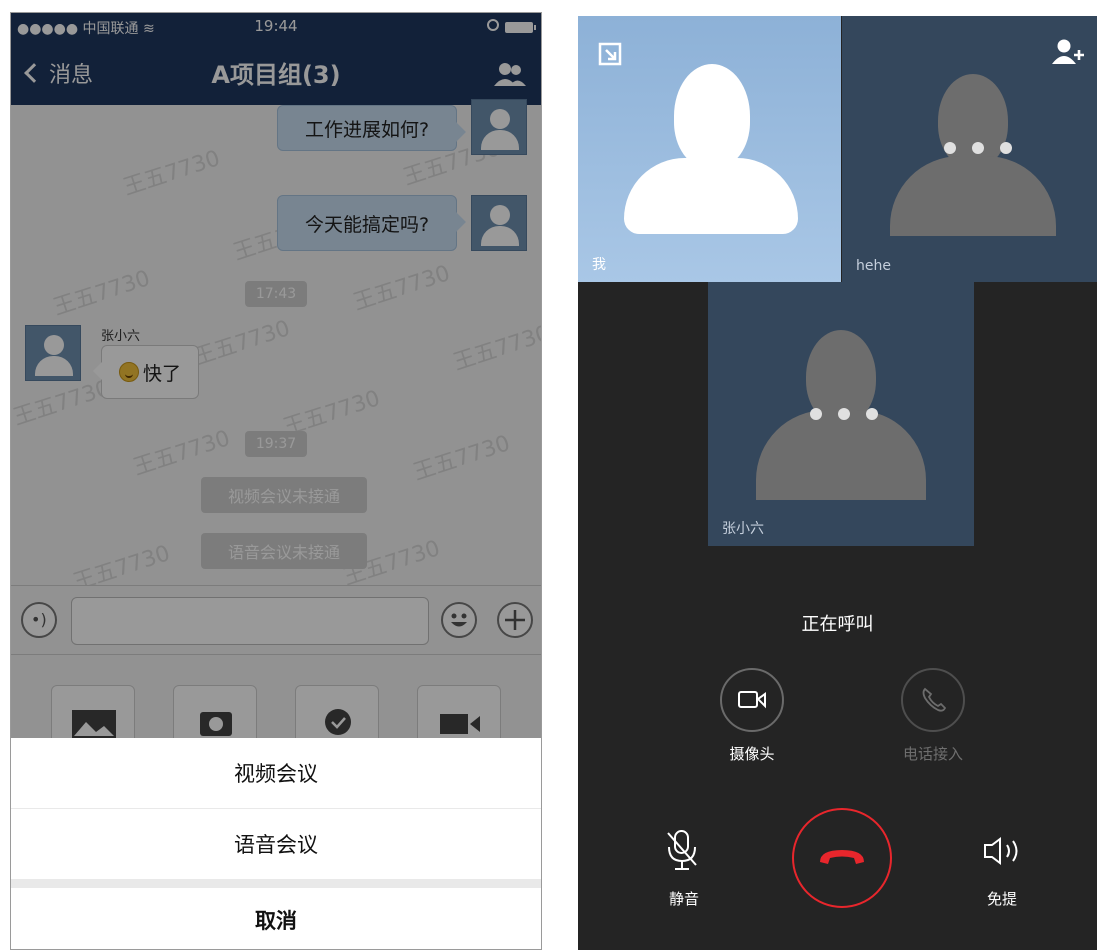  Describe the element at coordinates (610, 54) in the screenshot. I see `minimize-window-icon` at that location.